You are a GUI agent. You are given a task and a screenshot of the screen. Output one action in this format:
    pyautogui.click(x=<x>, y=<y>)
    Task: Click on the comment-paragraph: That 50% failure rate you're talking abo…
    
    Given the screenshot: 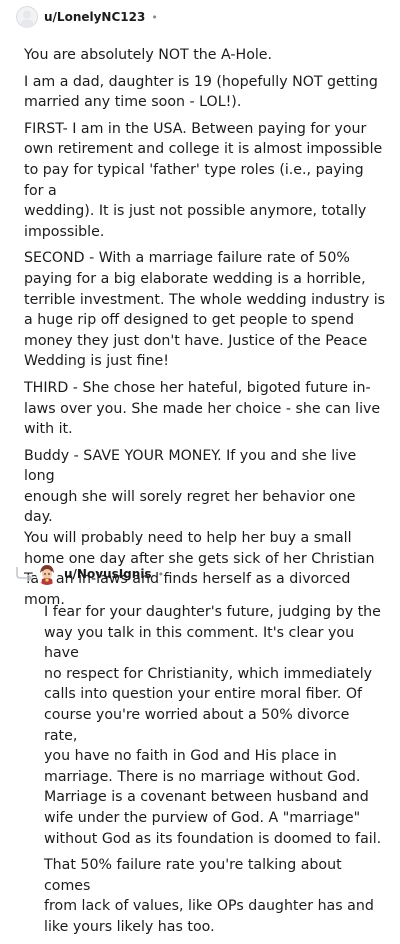 What is the action you would take?
    pyautogui.click(x=209, y=896)
    